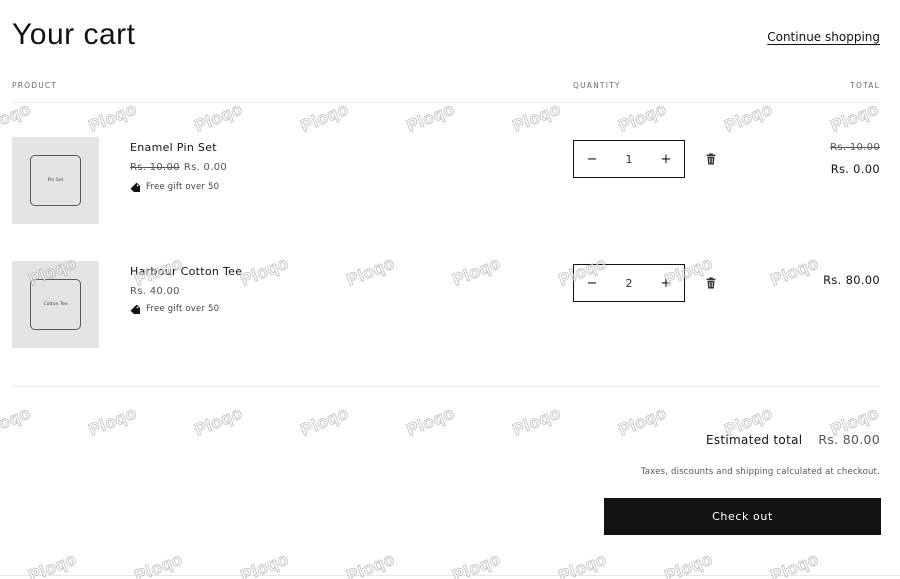 This screenshot has height=579, width=900. Describe the element at coordinates (35, 85) in the screenshot. I see `column-header-product: PRODUCT` at that location.